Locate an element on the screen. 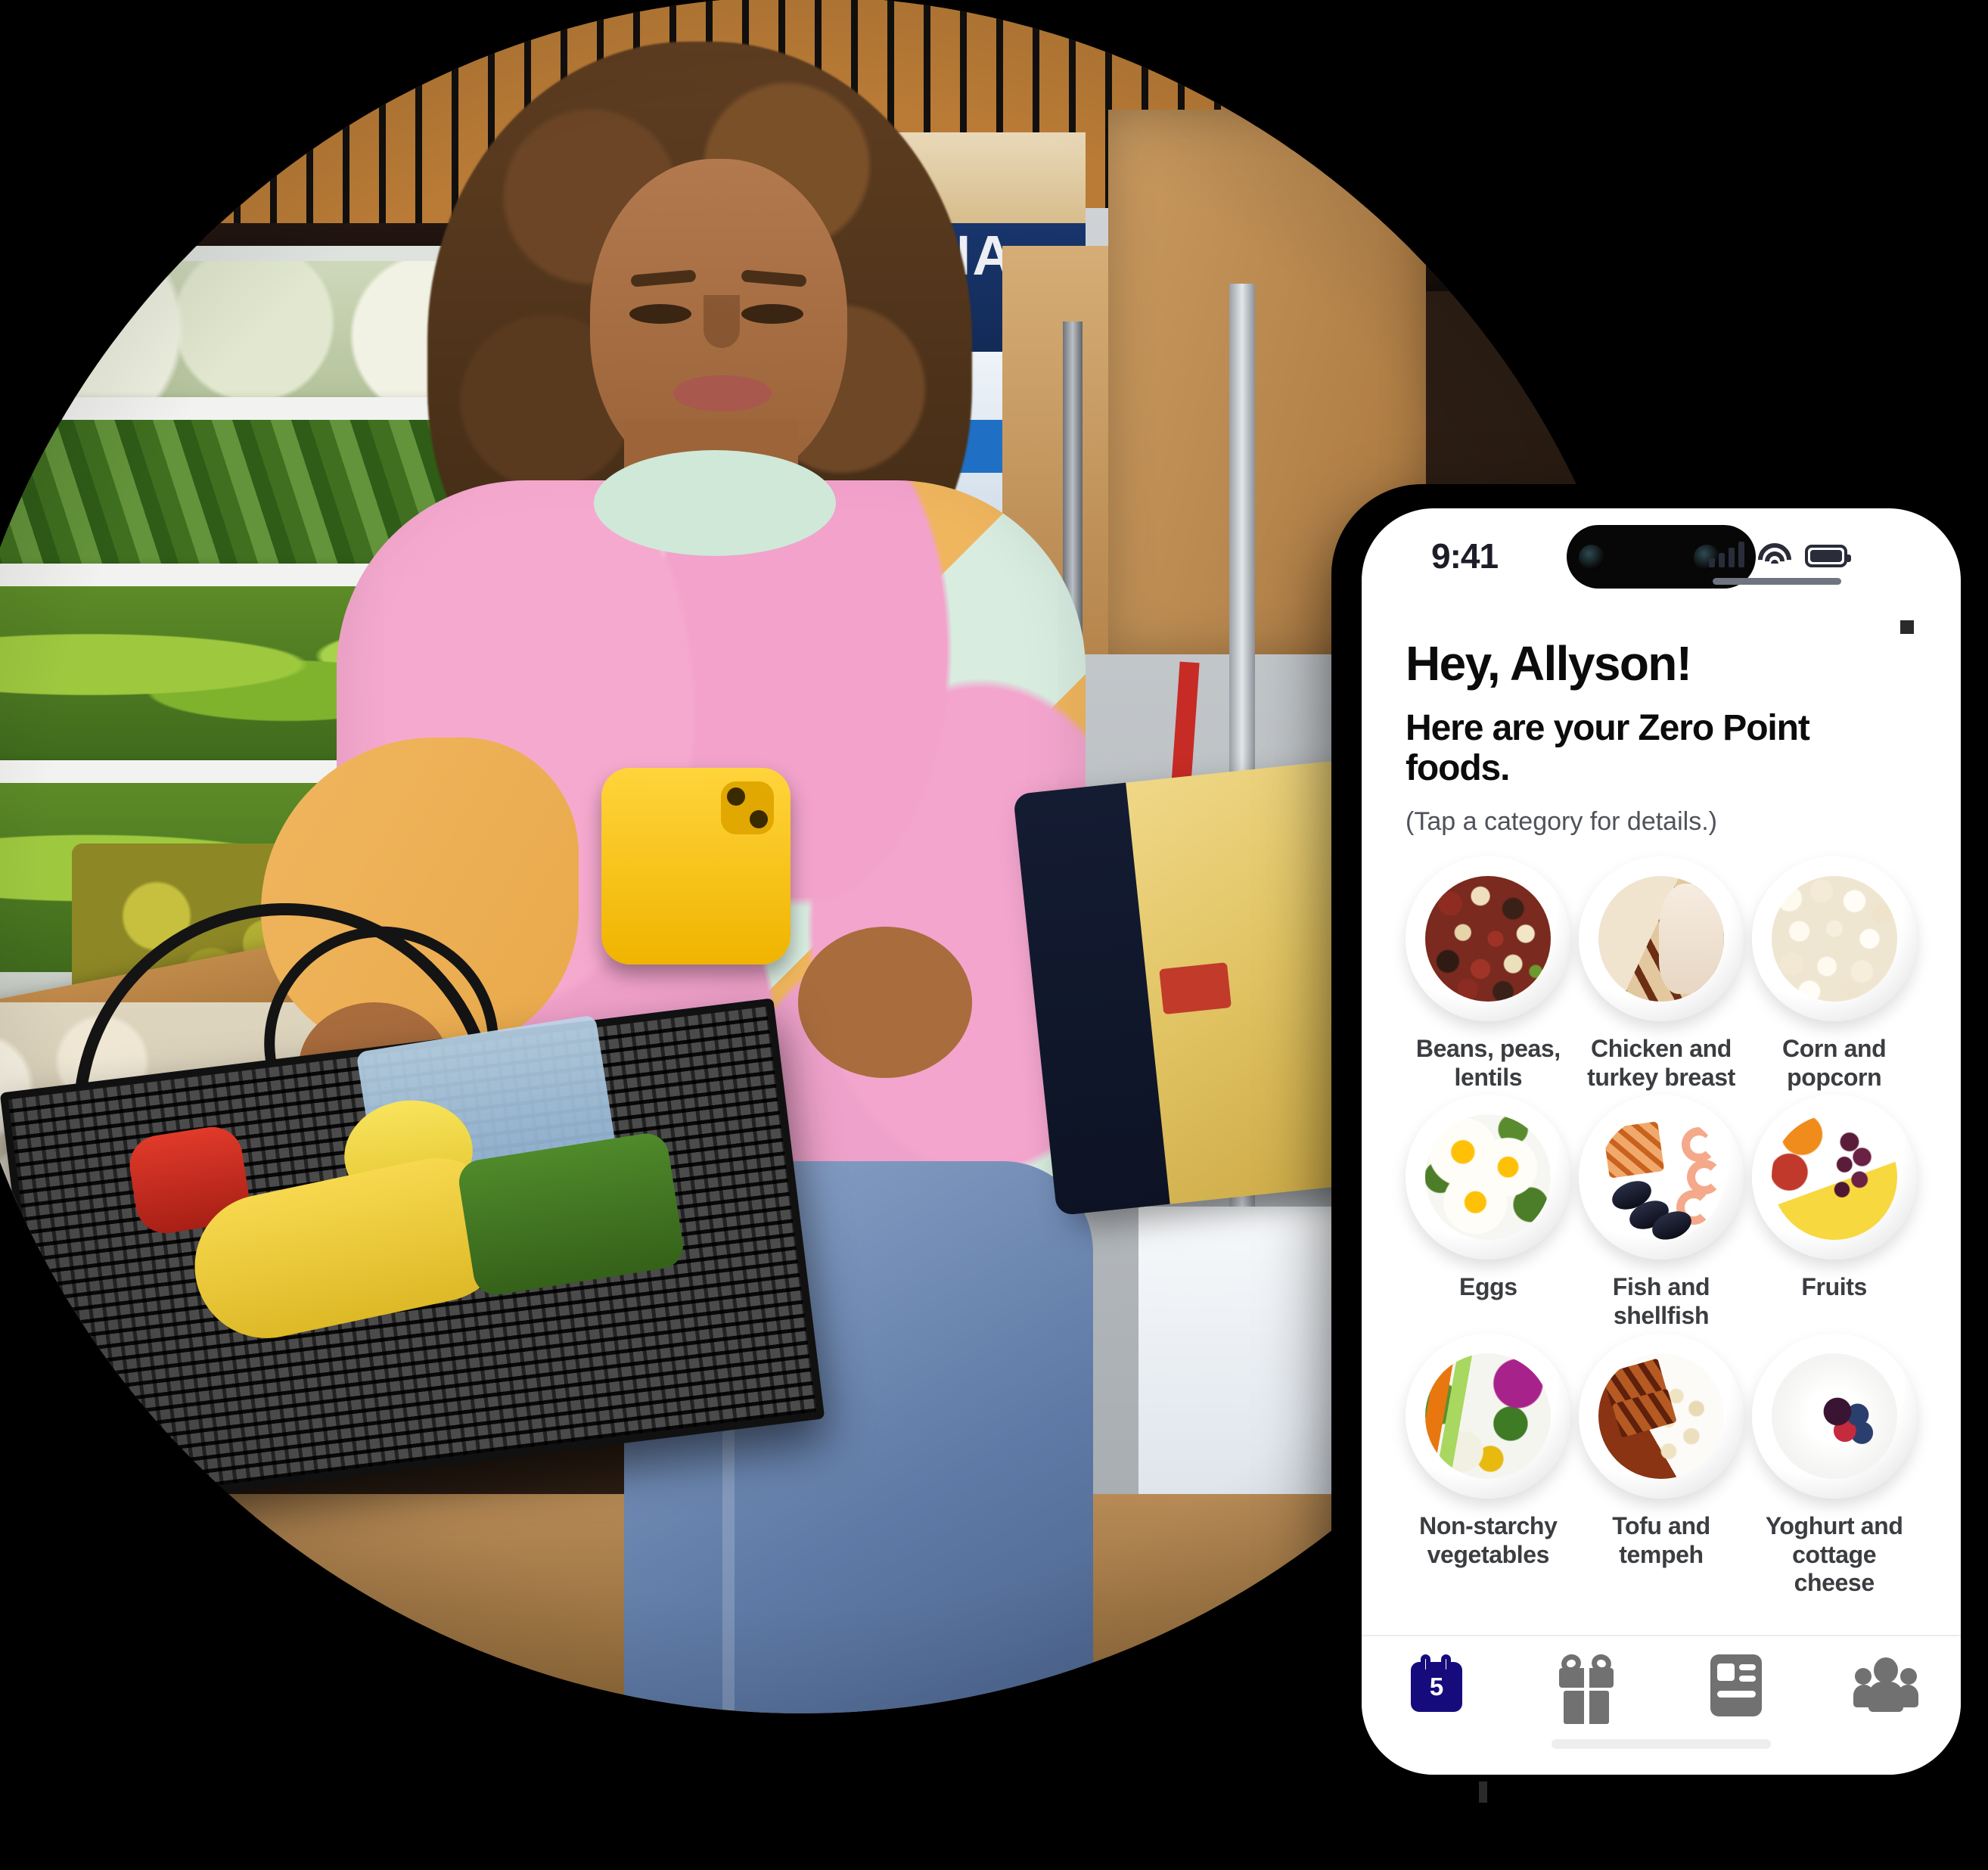  calendar-day-badge: 5 is located at coordinates (1437, 1687).